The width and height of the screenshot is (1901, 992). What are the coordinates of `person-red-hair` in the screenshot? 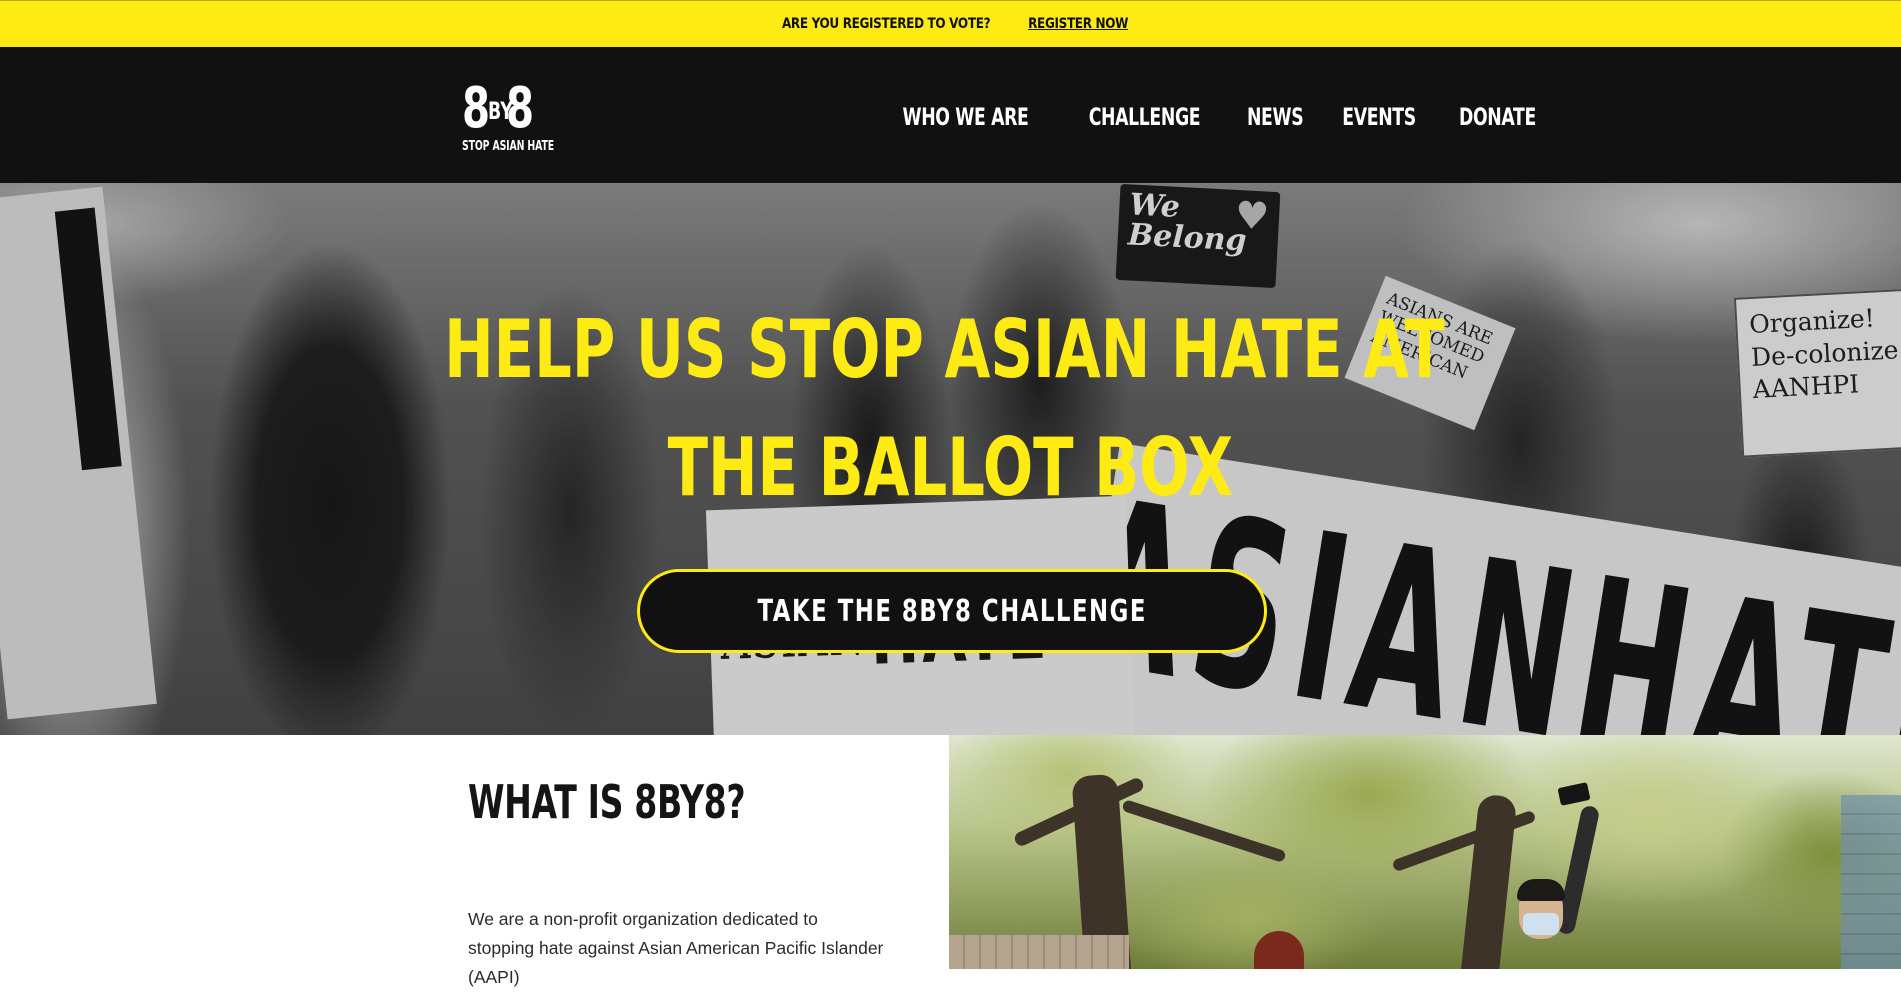 It's located at (1279, 950).